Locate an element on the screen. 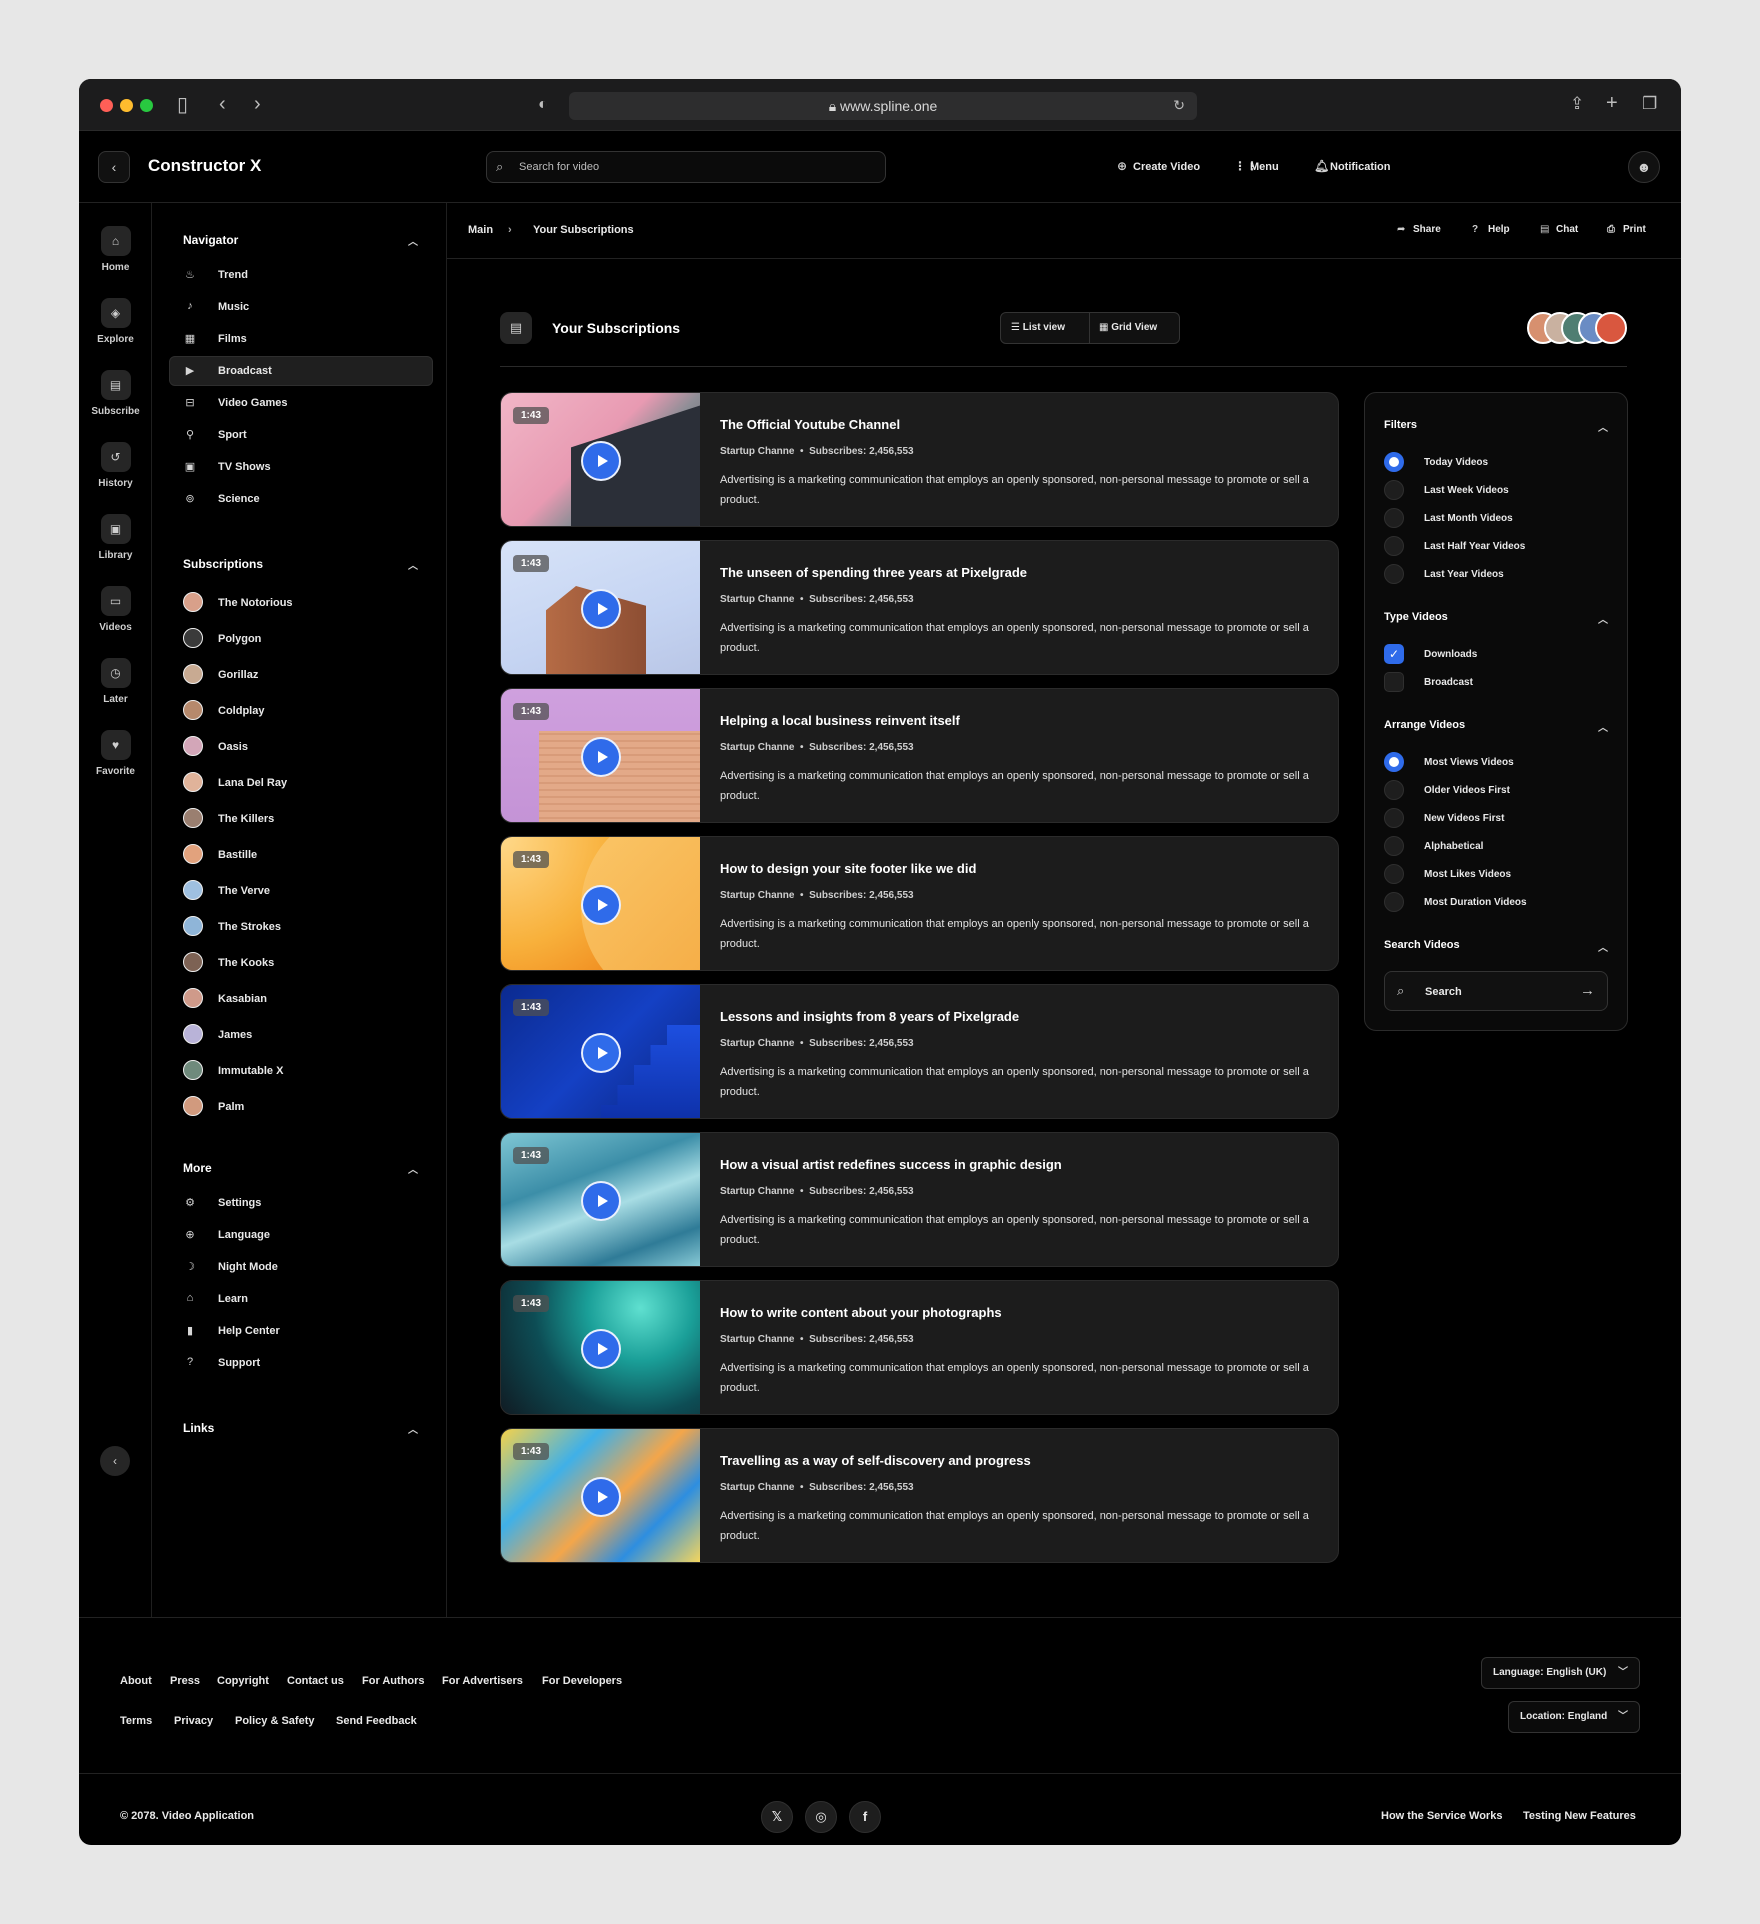 This screenshot has width=1760, height=1924. footer-link-authors: For Authors is located at coordinates (393, 1681).